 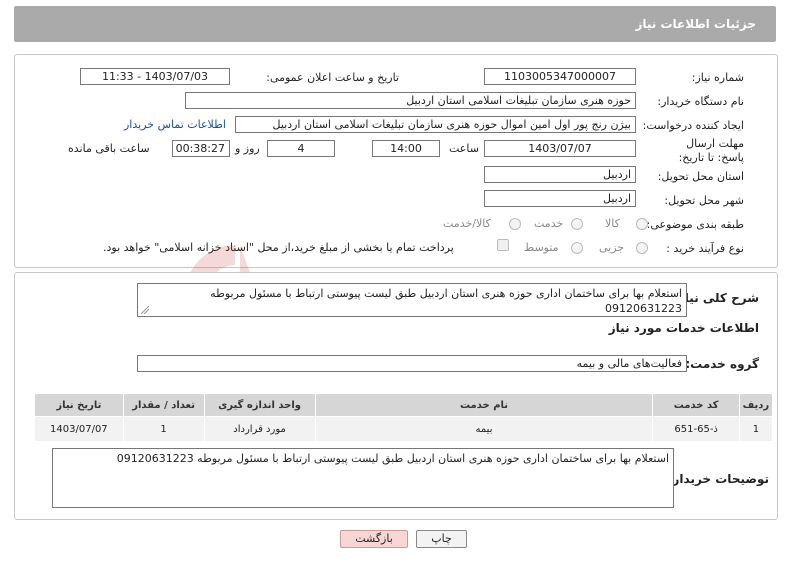 I want to click on col-need-date: تاریخ نیاز, so click(x=79, y=405).